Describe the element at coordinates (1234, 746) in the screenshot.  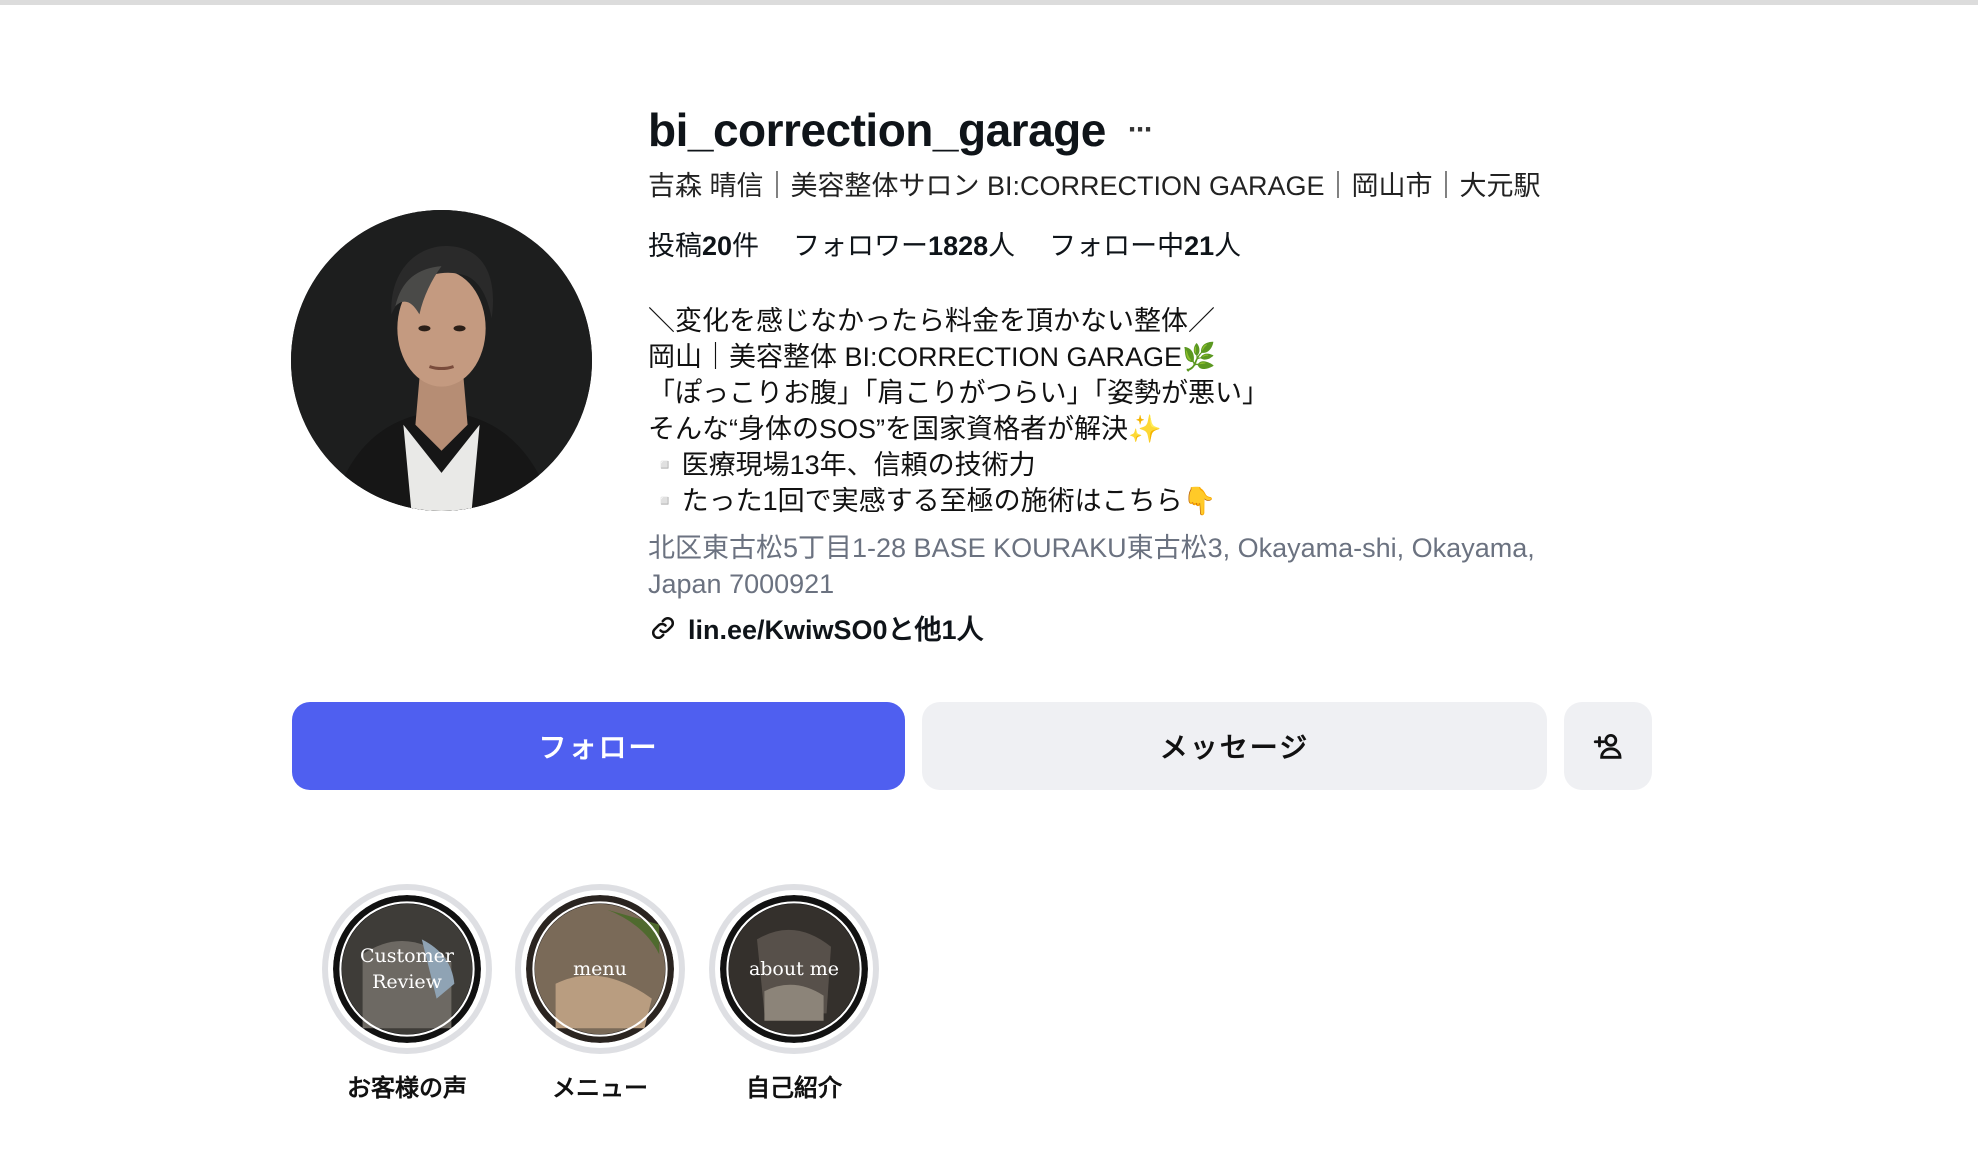
I see `message-button: メッセージ` at that location.